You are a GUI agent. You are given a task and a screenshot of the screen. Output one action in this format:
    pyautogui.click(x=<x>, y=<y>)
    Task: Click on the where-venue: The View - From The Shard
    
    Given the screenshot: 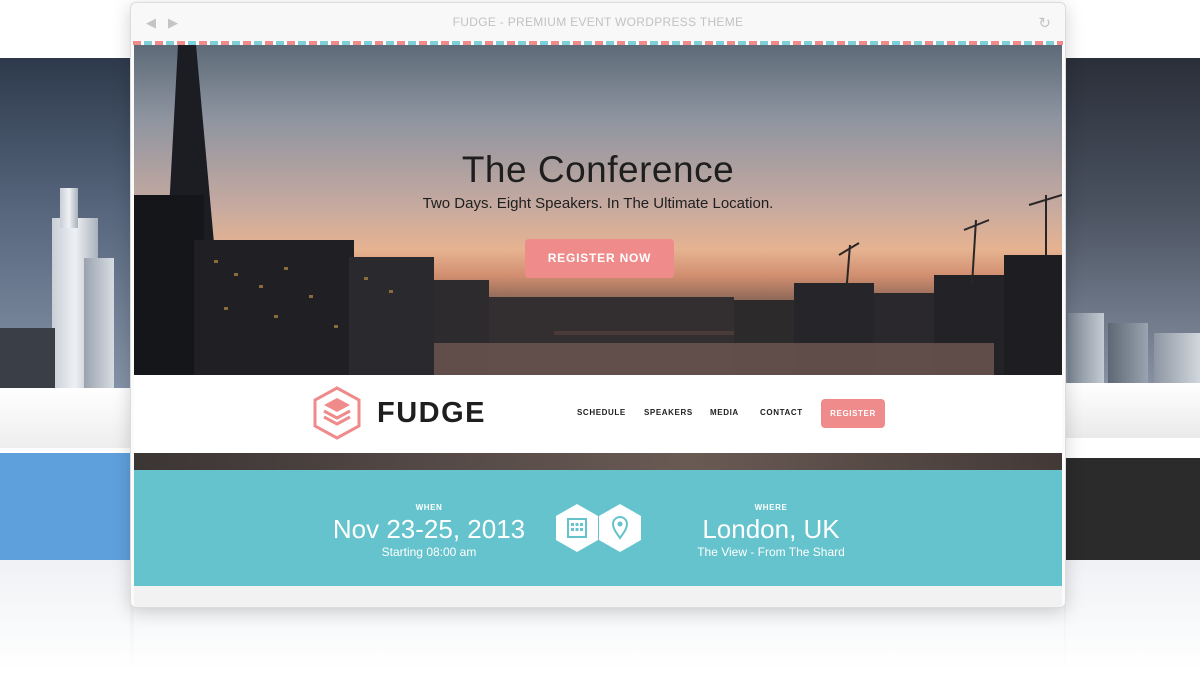 What is the action you would take?
    pyautogui.click(x=771, y=552)
    